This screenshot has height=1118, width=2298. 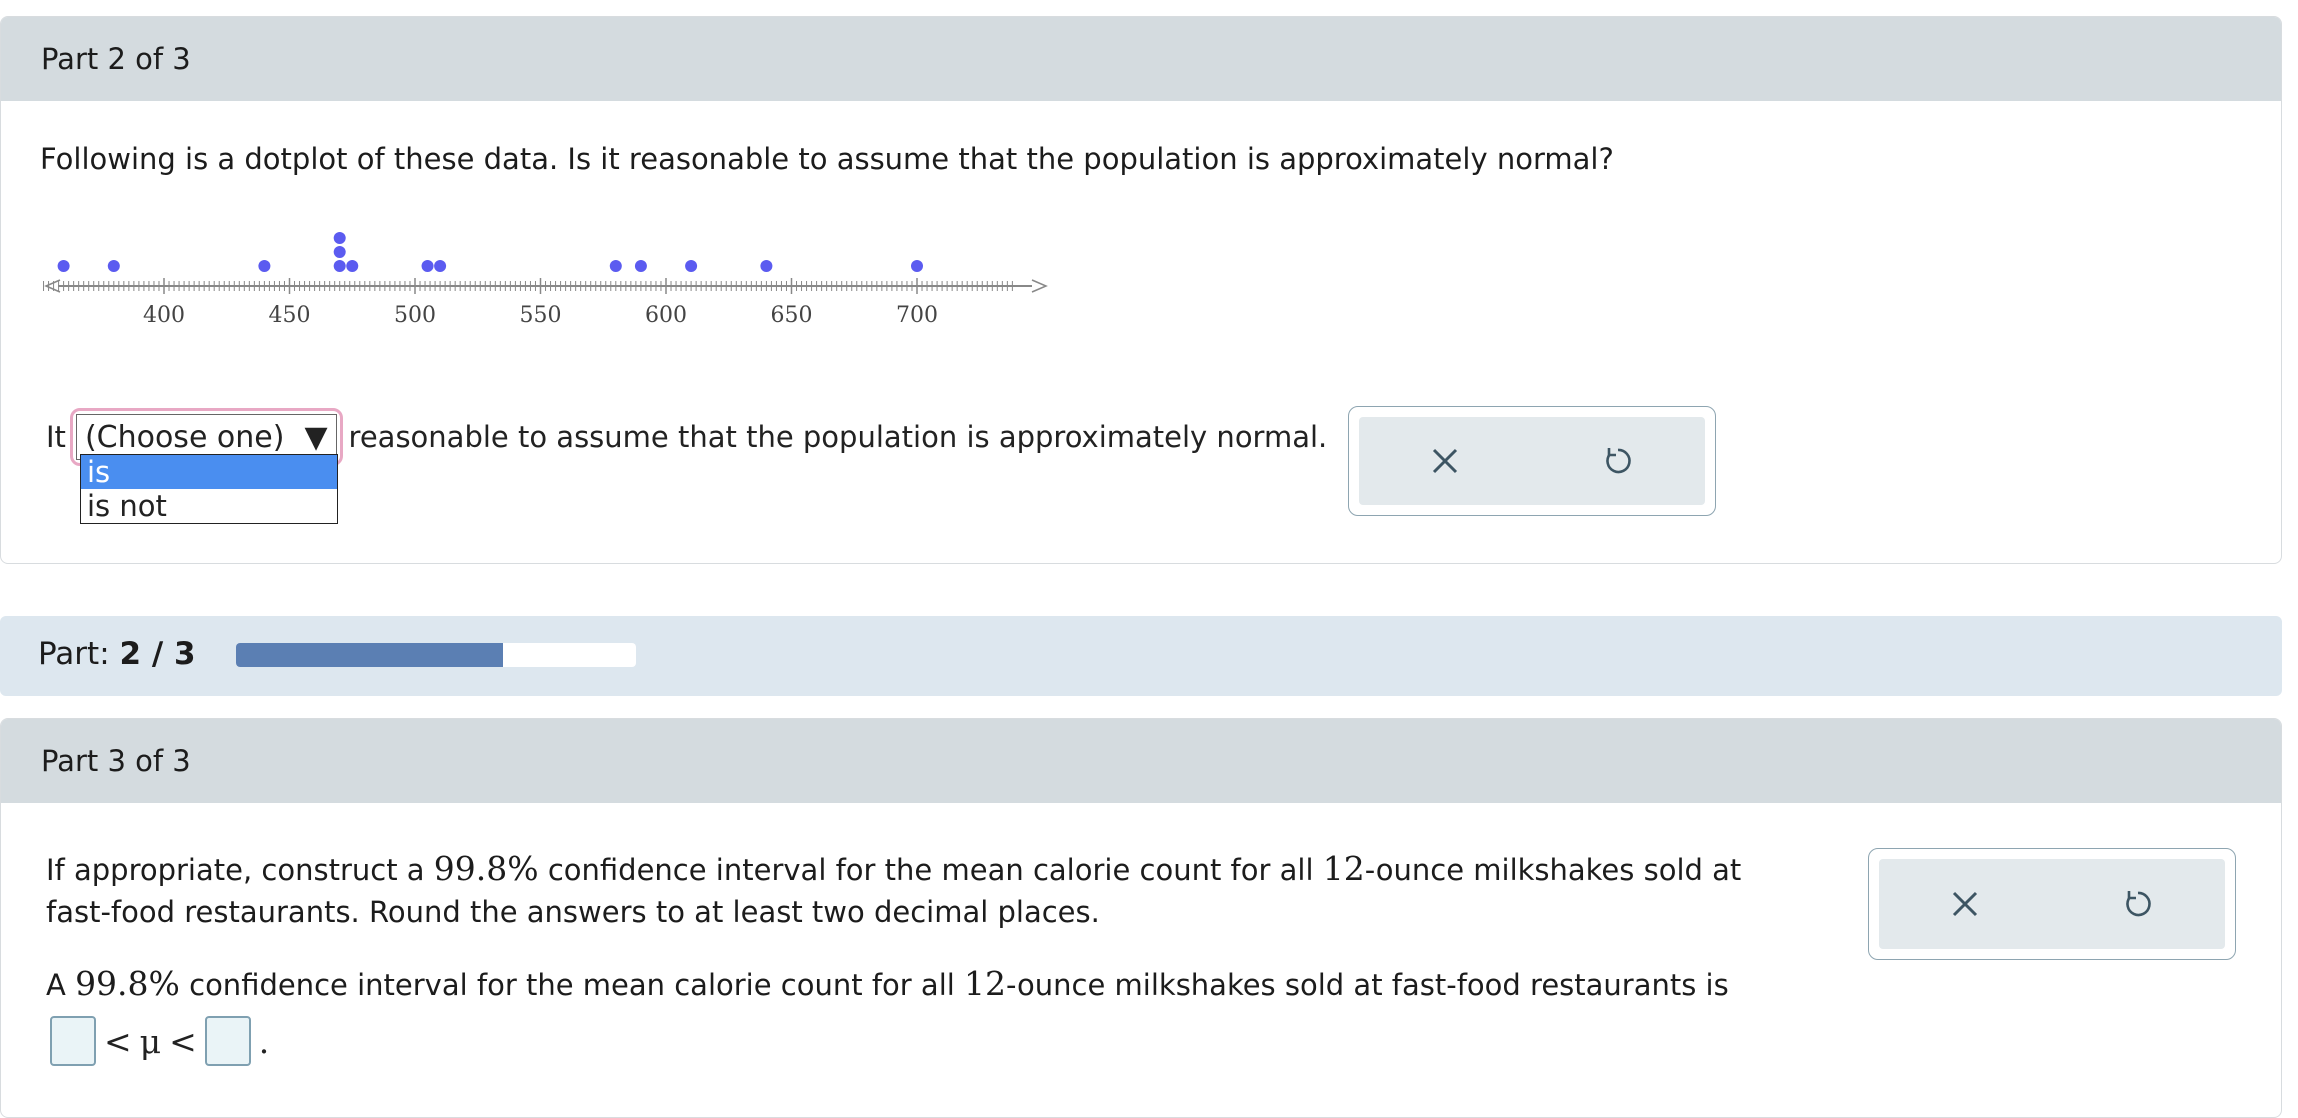 I want to click on tick-label: 400, so click(x=164, y=315).